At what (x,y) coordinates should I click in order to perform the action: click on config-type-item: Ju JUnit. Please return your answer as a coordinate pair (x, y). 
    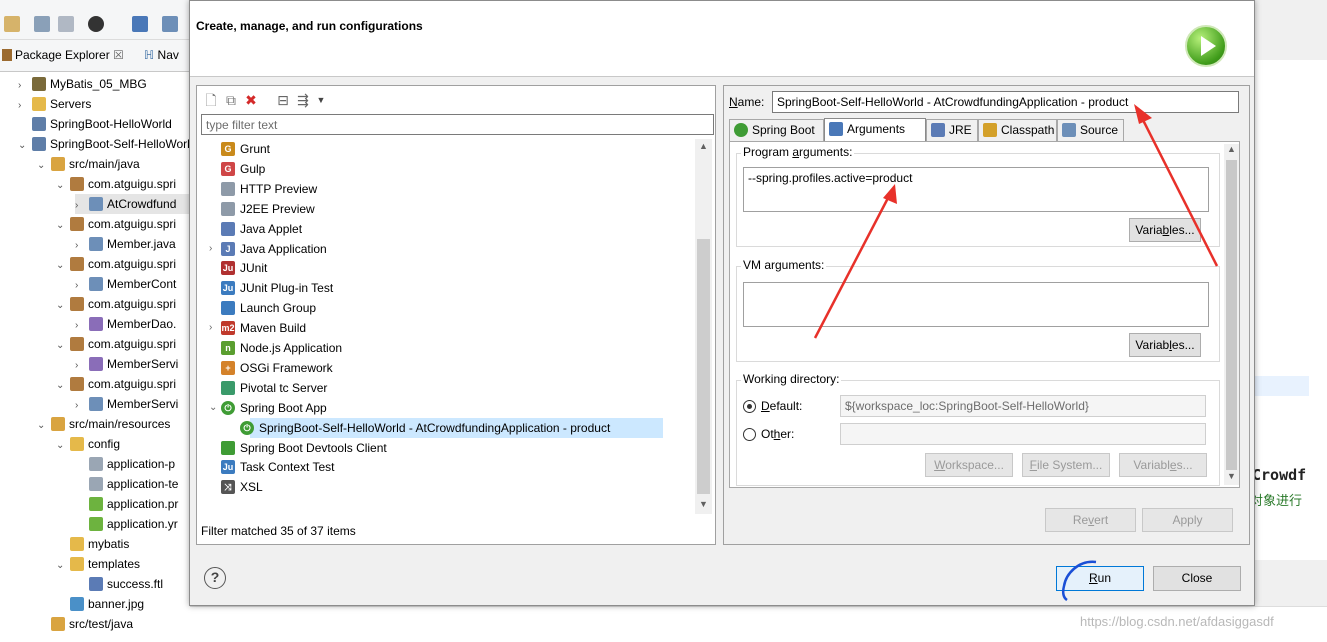
    Looking at the image, I should click on (447, 268).